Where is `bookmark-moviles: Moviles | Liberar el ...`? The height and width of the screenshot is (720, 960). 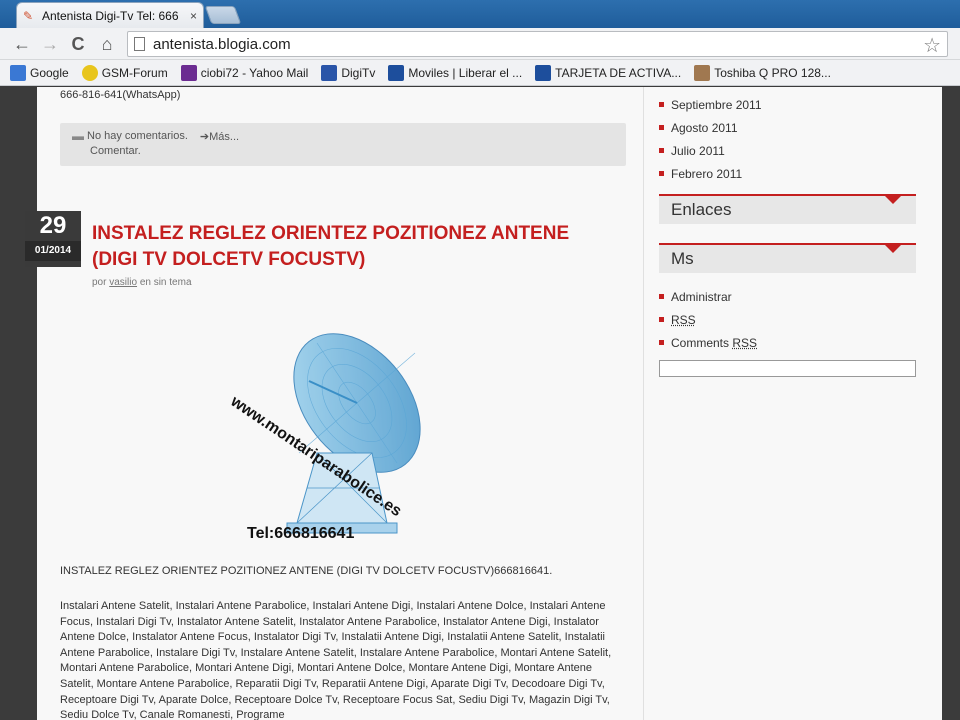
bookmark-moviles: Moviles | Liberar el ... is located at coordinates (455, 73).